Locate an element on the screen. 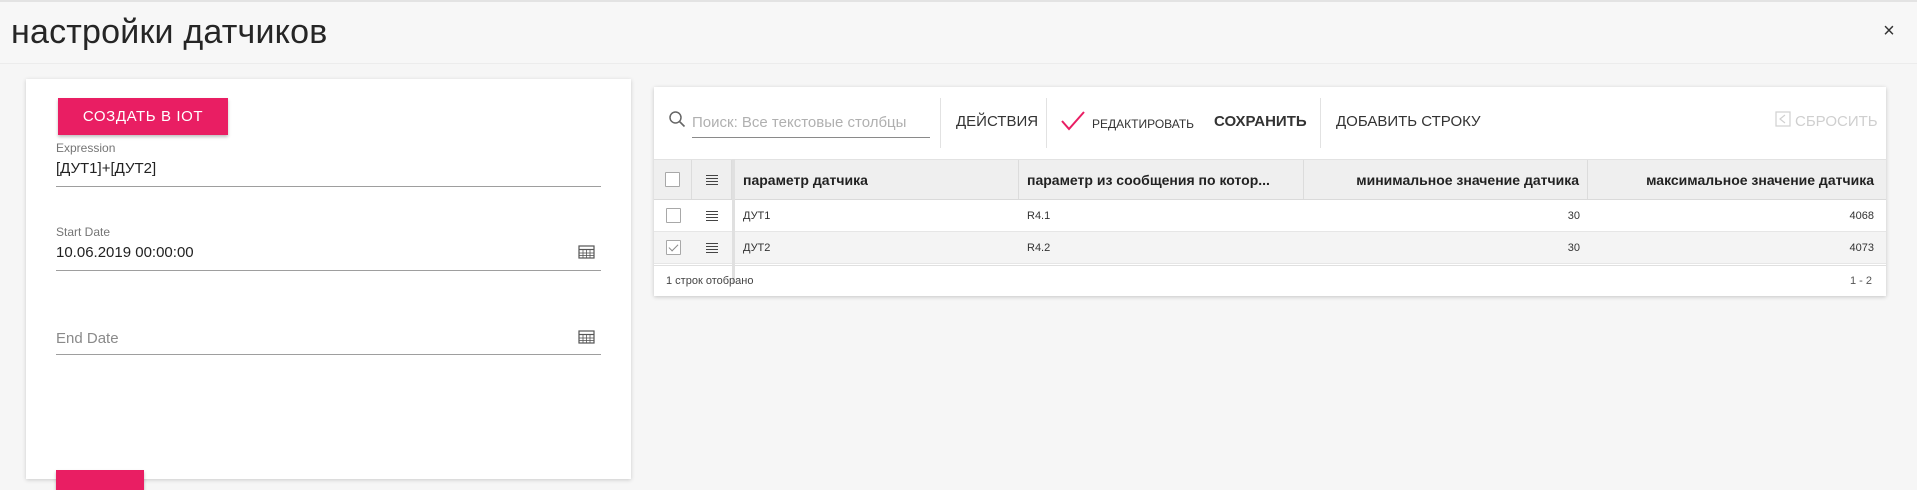 This screenshot has width=1917, height=490. dialog-header: настройки датчиков × is located at coordinates (958, 33).